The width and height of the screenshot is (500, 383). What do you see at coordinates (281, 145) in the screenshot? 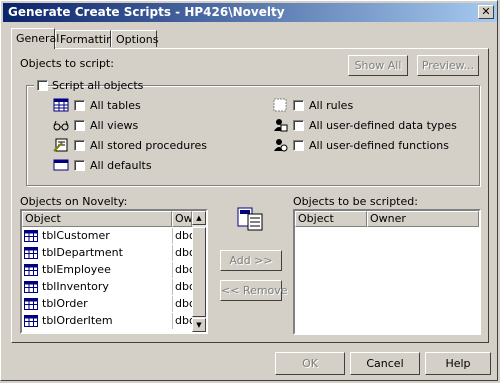
I see `user-function-icon` at bounding box center [281, 145].